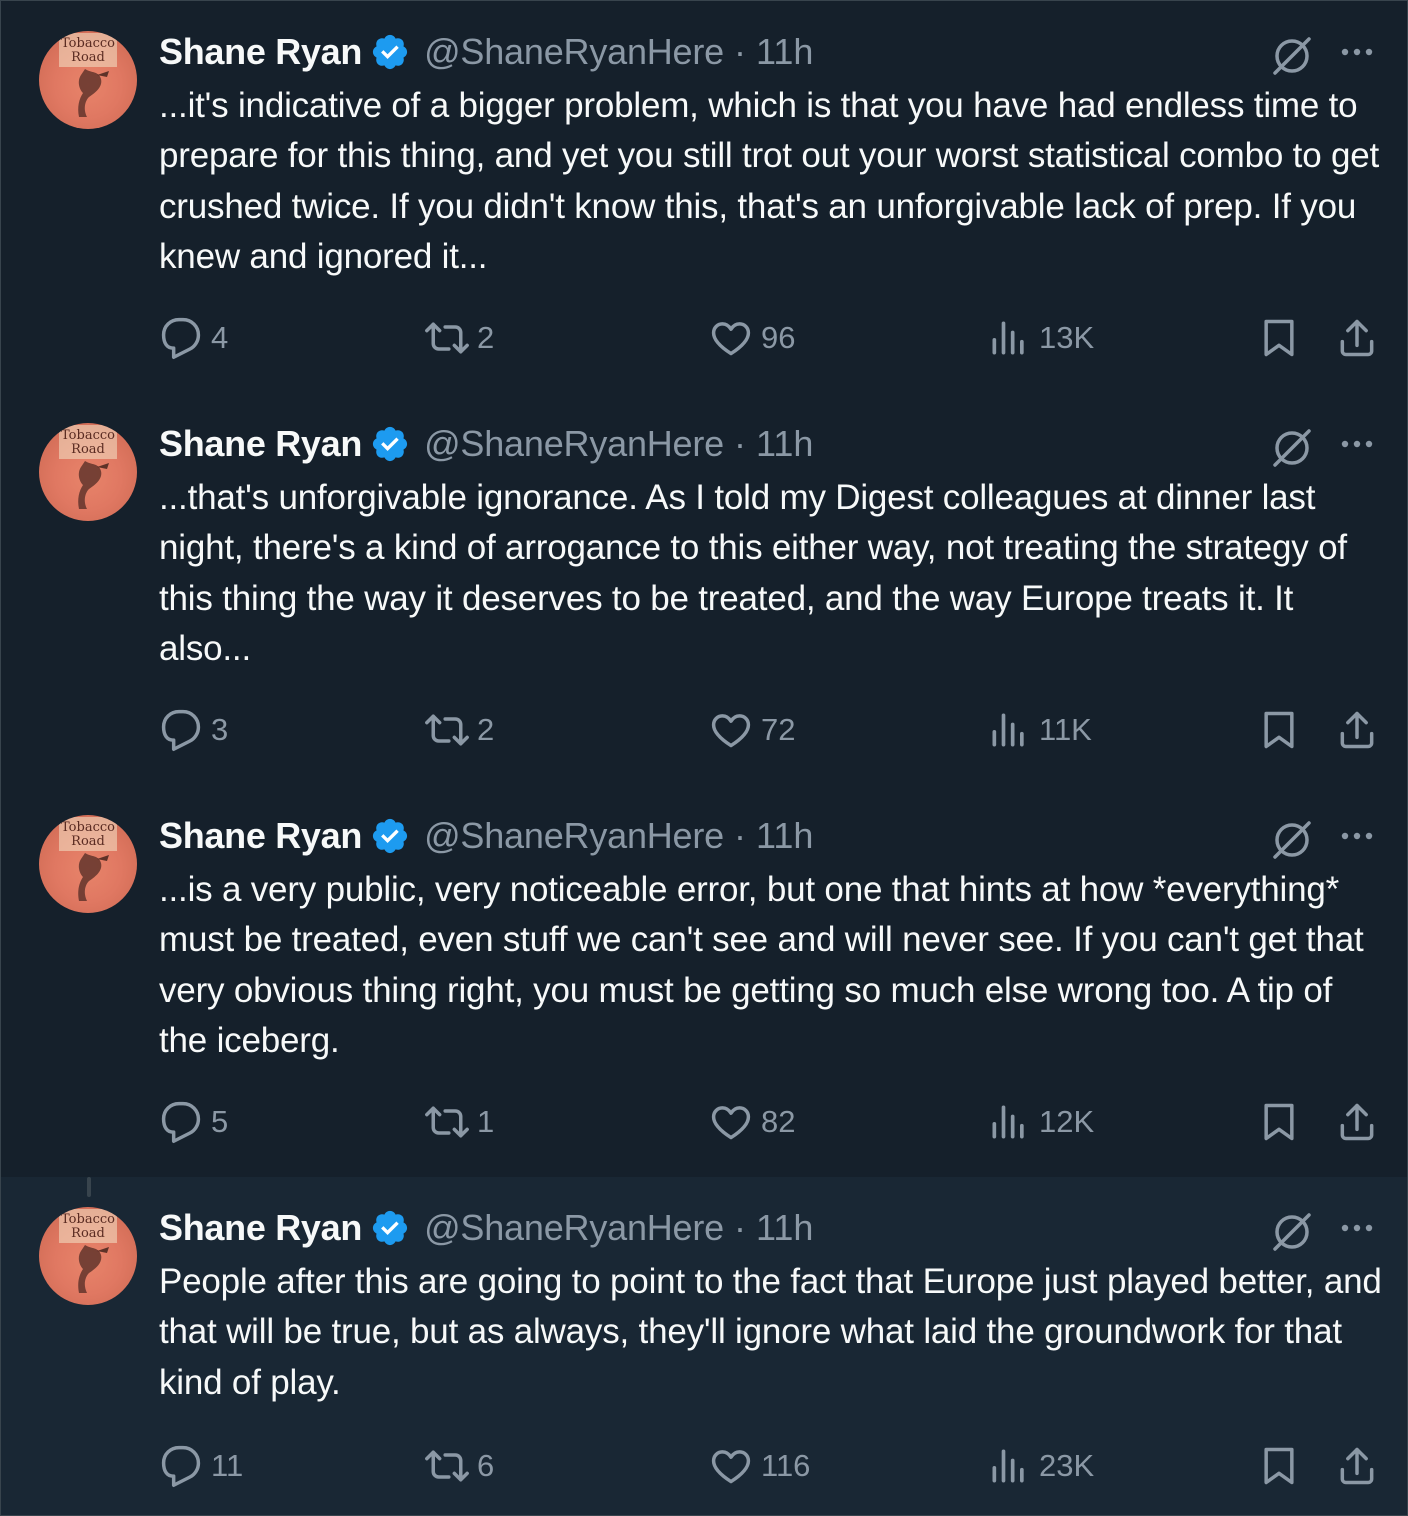 Image resolution: width=1408 pixels, height=1516 pixels. I want to click on views-count: 13K, so click(1067, 337).